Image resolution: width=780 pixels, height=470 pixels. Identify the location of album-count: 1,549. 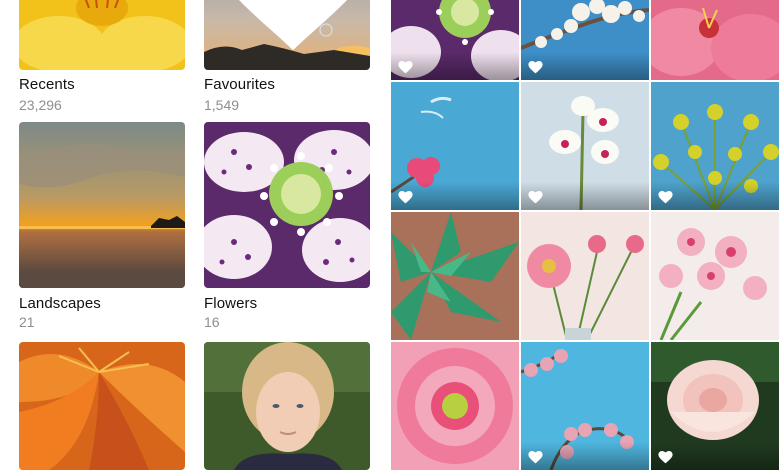
(222, 105).